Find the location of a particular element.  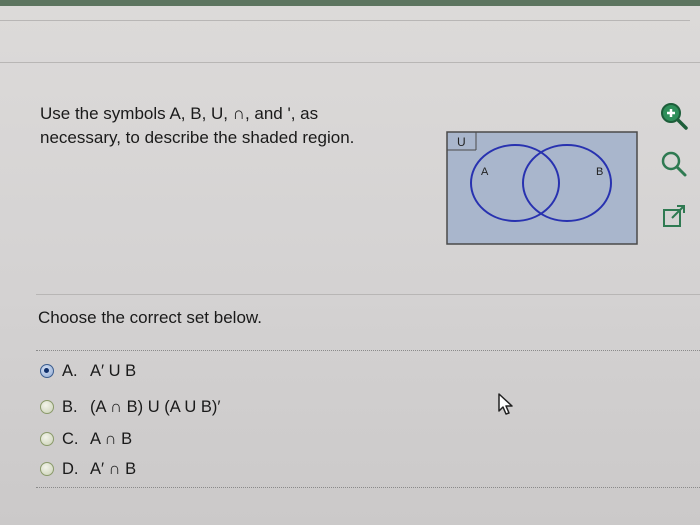

choice-d-text: A′ ∩ B is located at coordinates (113, 468).